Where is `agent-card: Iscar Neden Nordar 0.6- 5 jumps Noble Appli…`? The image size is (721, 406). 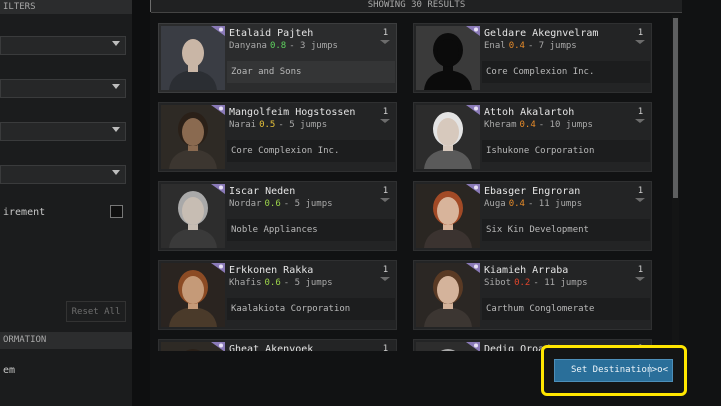
agent-card: Iscar Neden Nordar 0.6- 5 jumps Noble Appli… is located at coordinates (277, 216).